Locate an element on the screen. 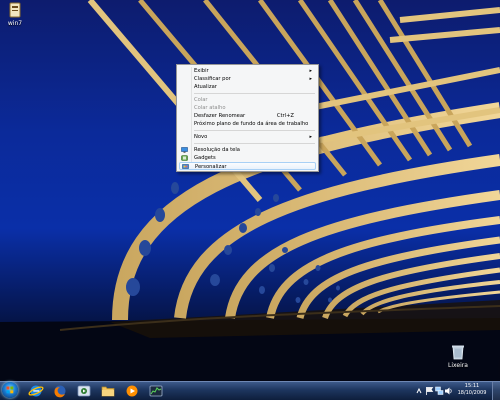  menu-item-gadgets: Gadgets is located at coordinates (247, 158).